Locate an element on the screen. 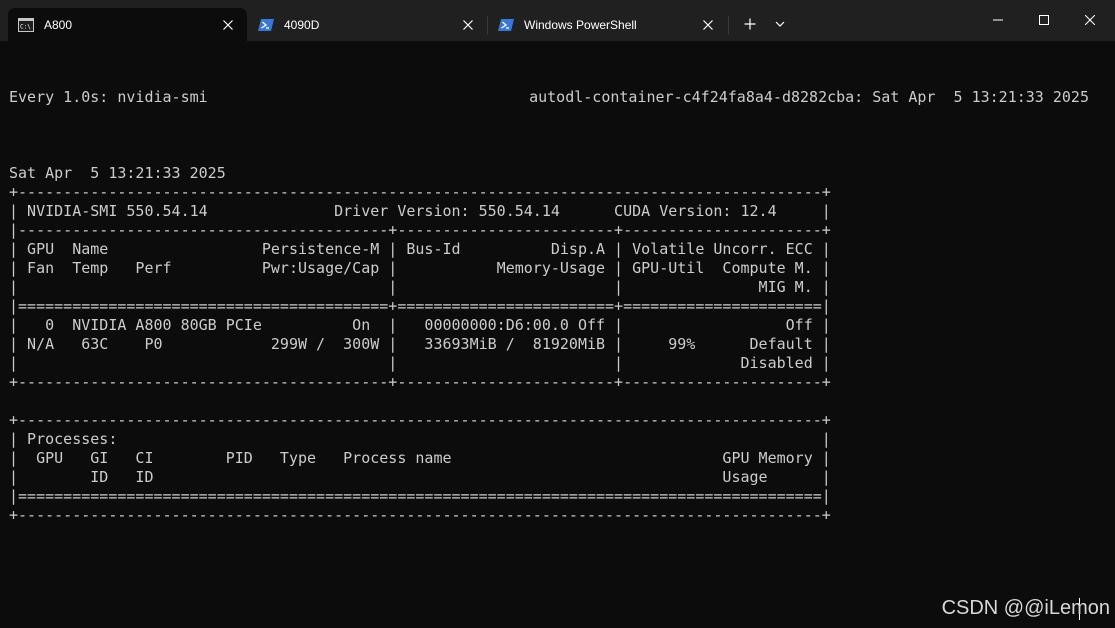 The image size is (1115, 628). tab-windows-powershell: Windows PowerShell is located at coordinates (607, 24).